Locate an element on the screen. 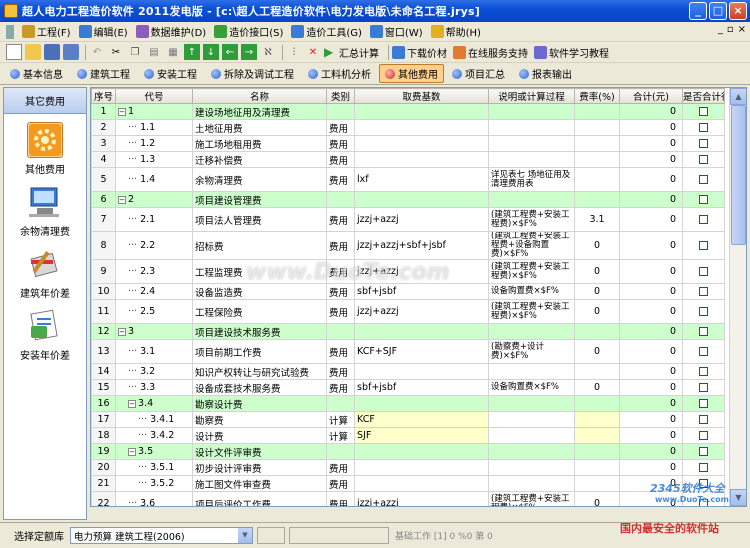  vertical-scrollbar: ▲ ▼ is located at coordinates (737, 297).